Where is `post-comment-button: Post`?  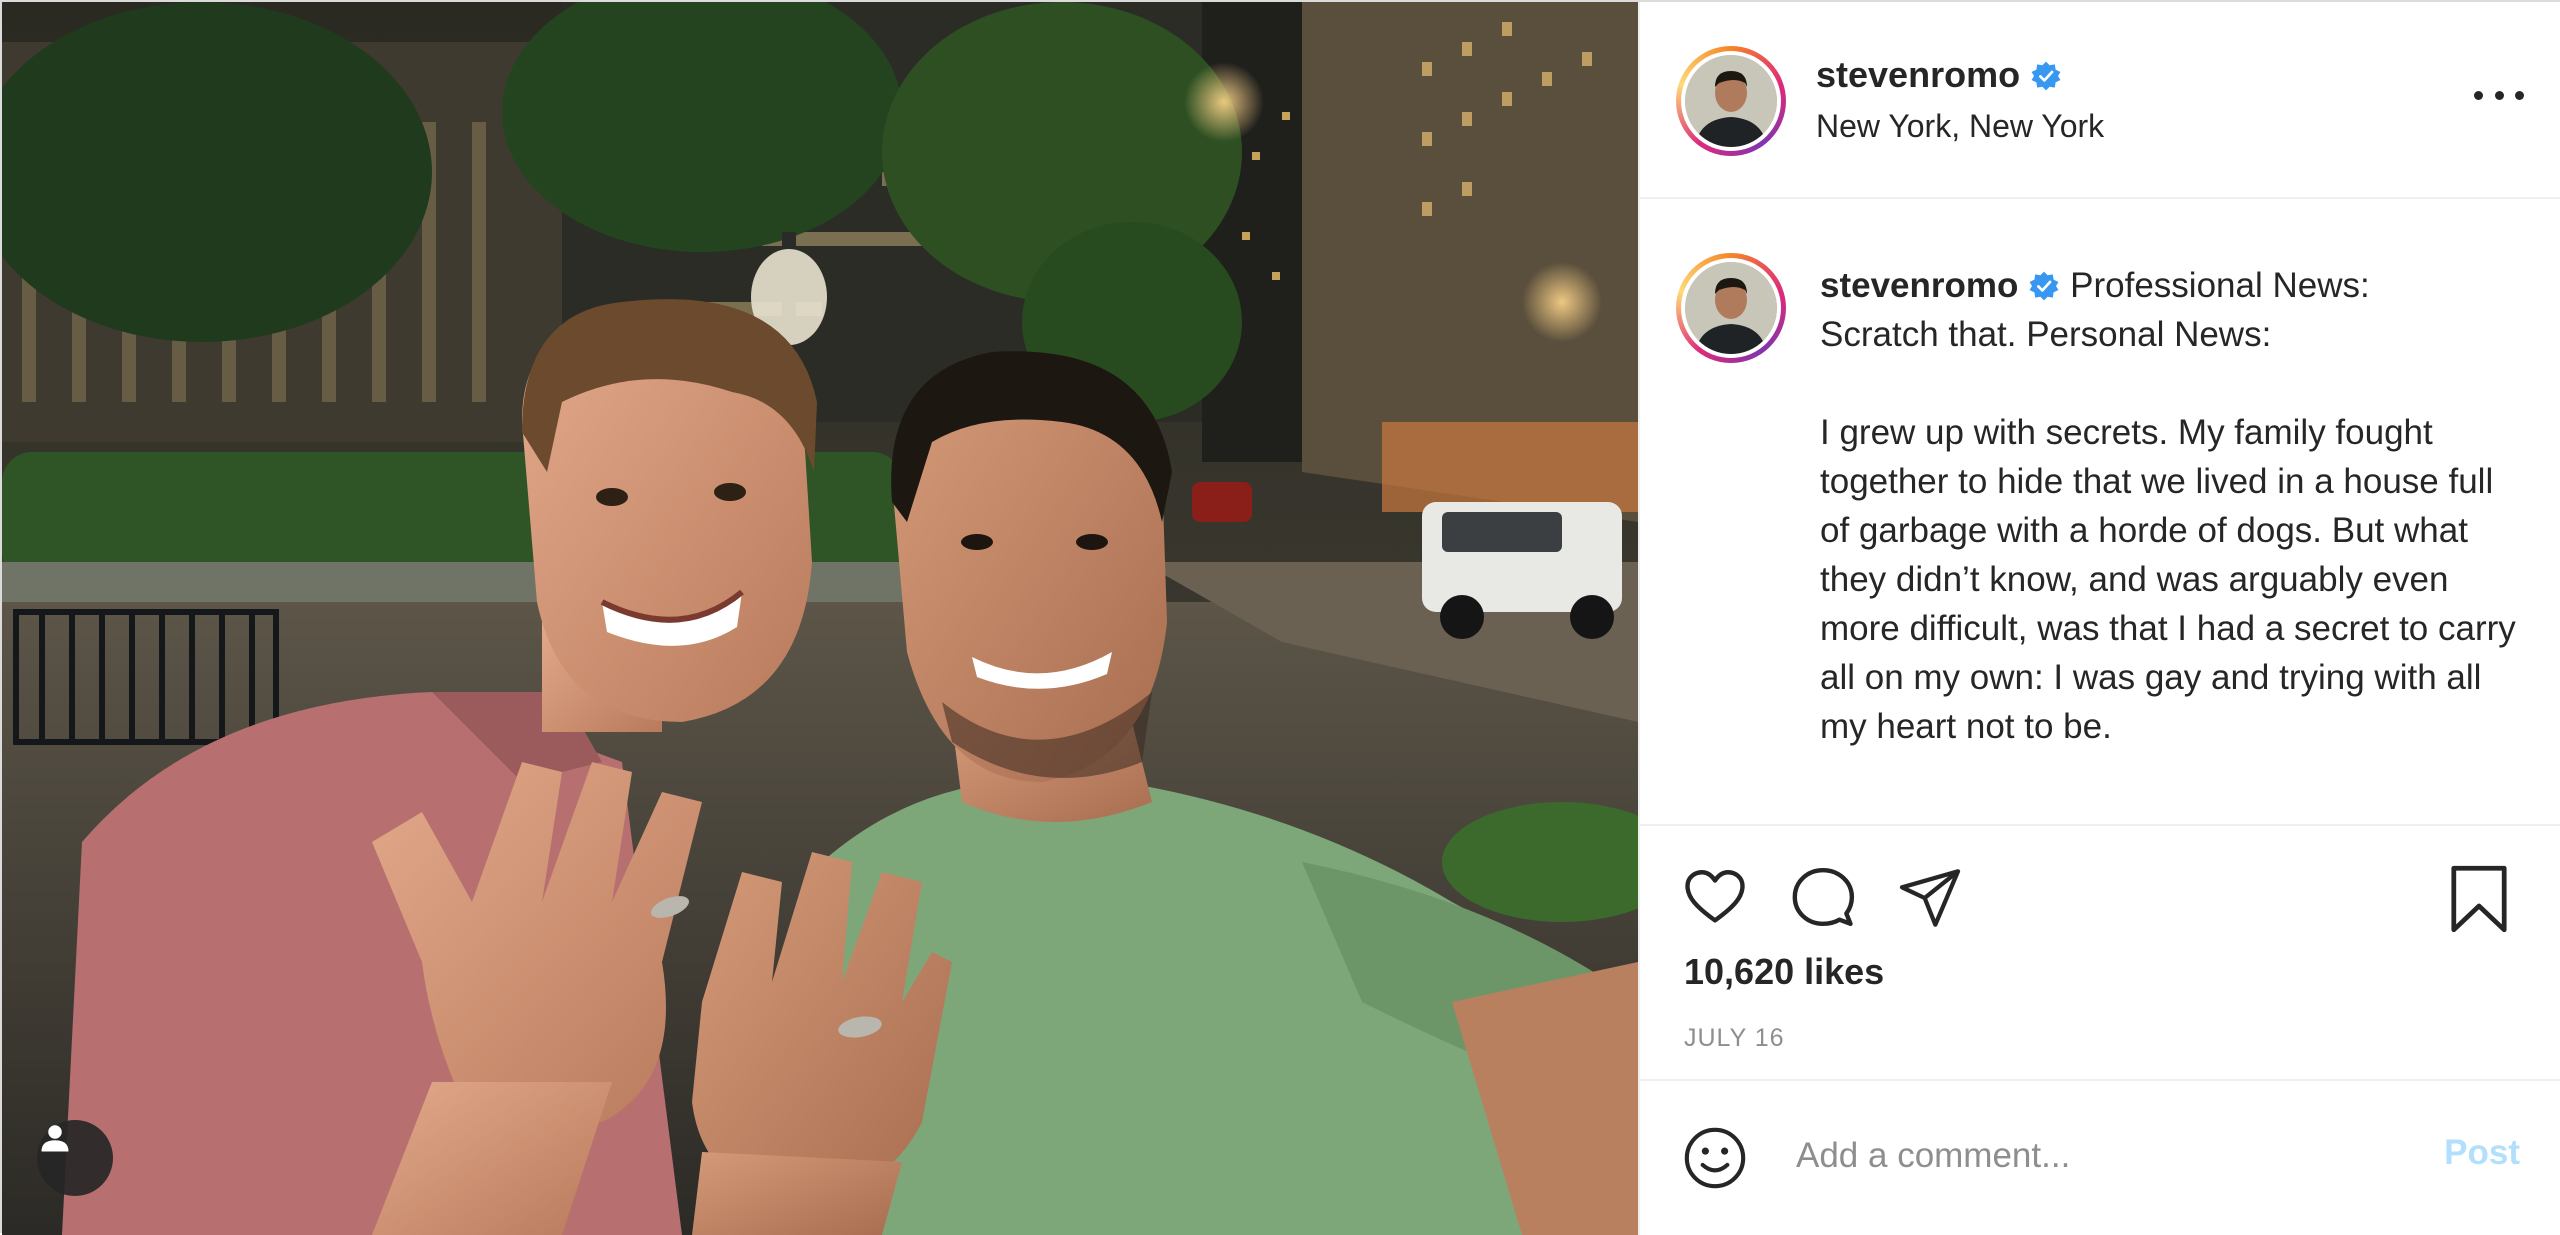 post-comment-button: Post is located at coordinates (2482, 1153).